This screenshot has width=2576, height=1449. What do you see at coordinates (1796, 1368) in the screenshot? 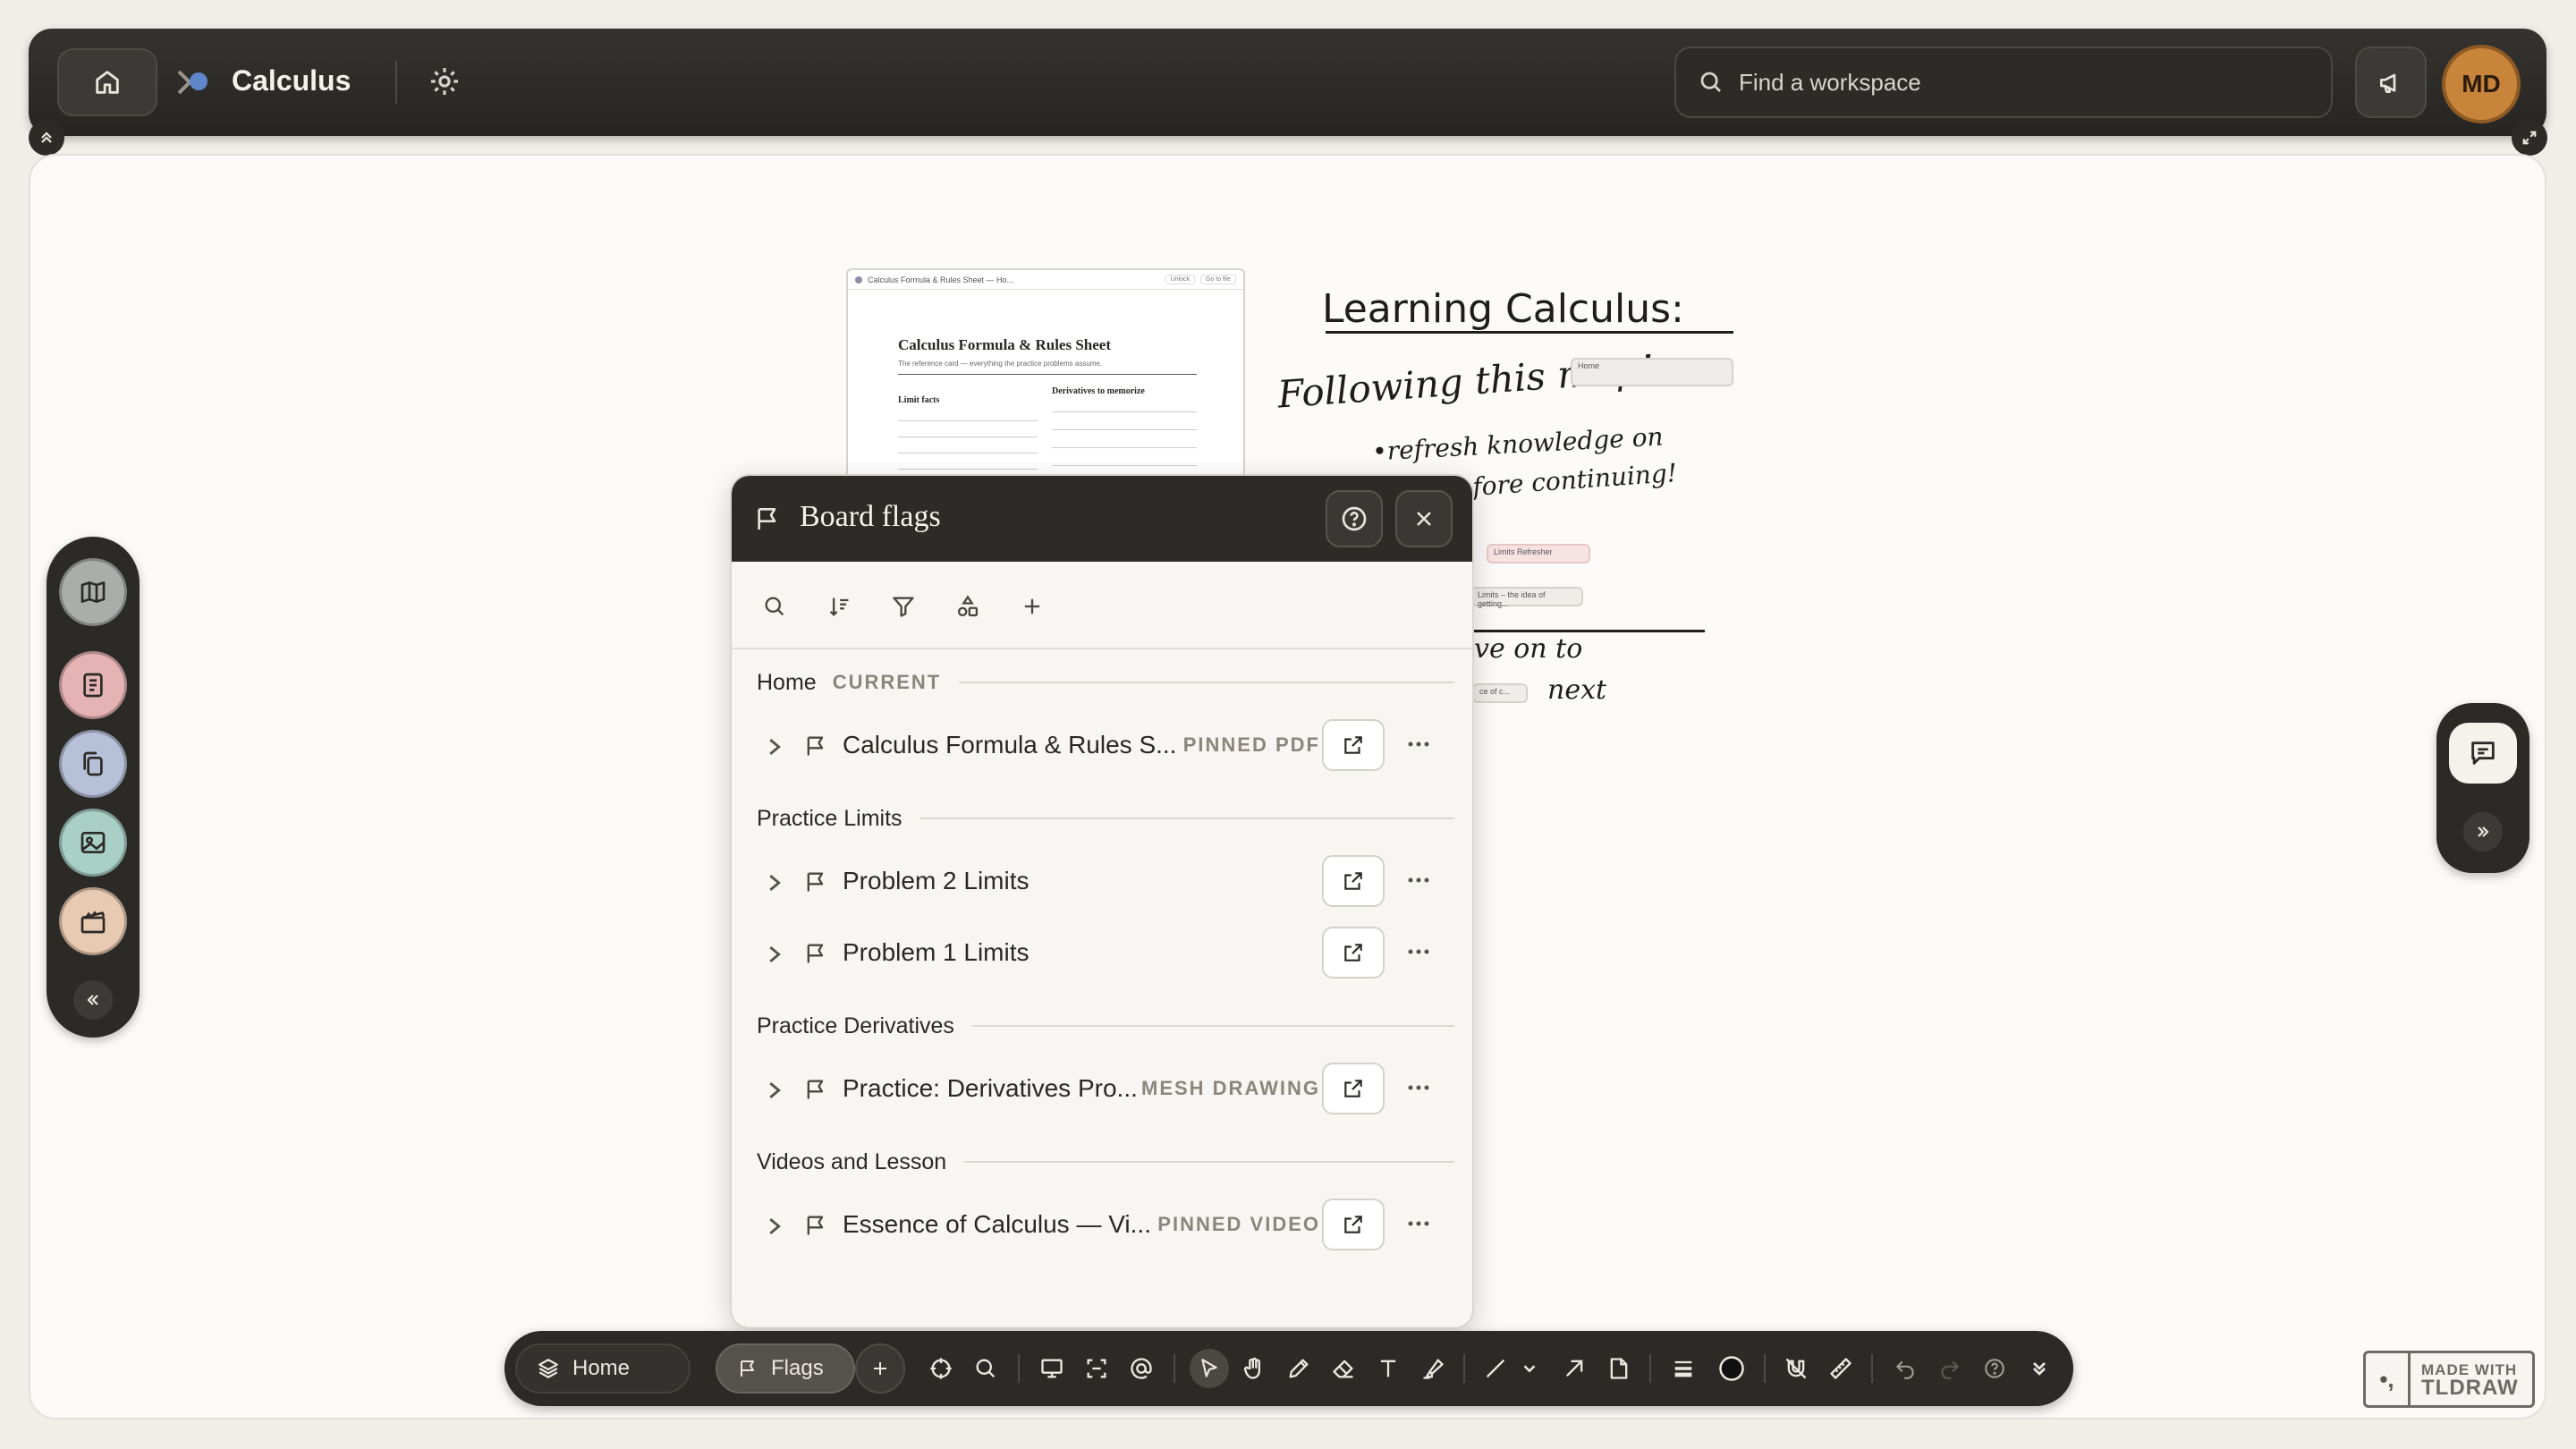
I see `magnet-tool` at bounding box center [1796, 1368].